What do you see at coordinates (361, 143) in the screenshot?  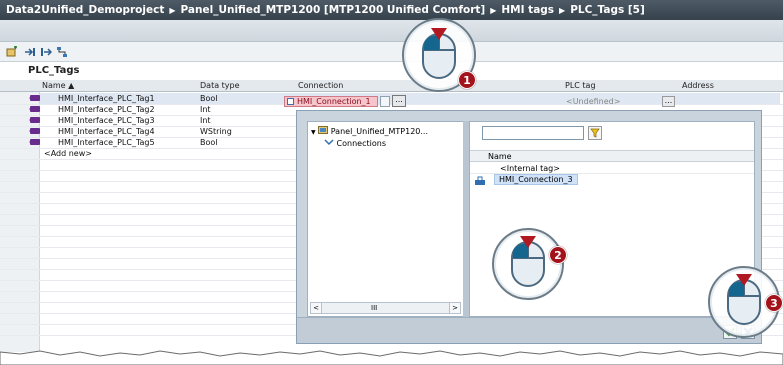 I see `tree-item-label: Connections` at bounding box center [361, 143].